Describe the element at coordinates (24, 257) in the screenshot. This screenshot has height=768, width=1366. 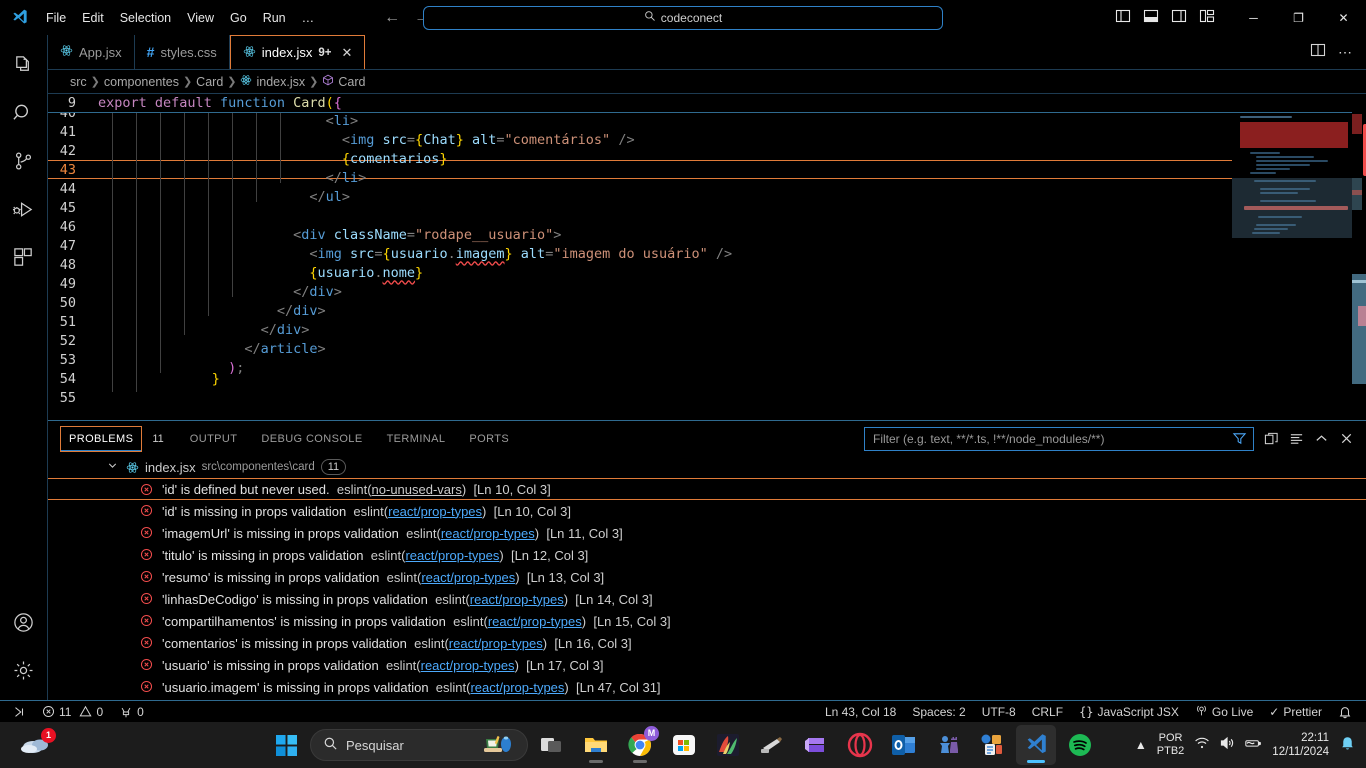
I see `sidebar-item-extensions` at that location.